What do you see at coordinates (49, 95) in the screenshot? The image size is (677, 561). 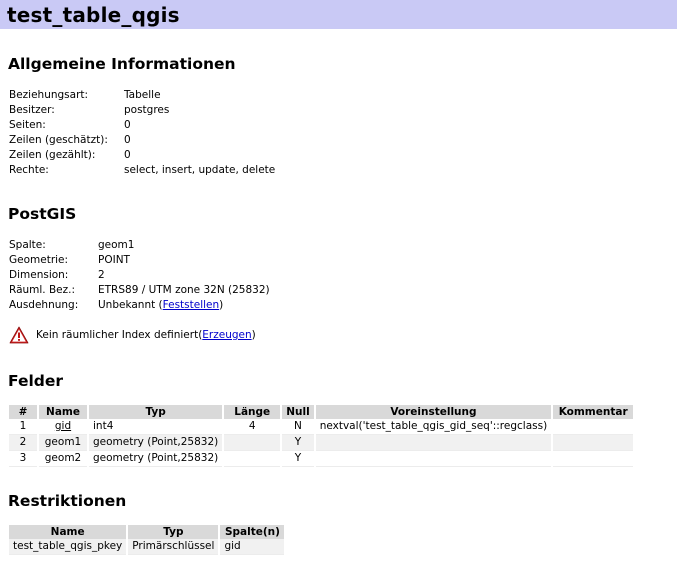 I see `general-key: Beziehungsart:` at bounding box center [49, 95].